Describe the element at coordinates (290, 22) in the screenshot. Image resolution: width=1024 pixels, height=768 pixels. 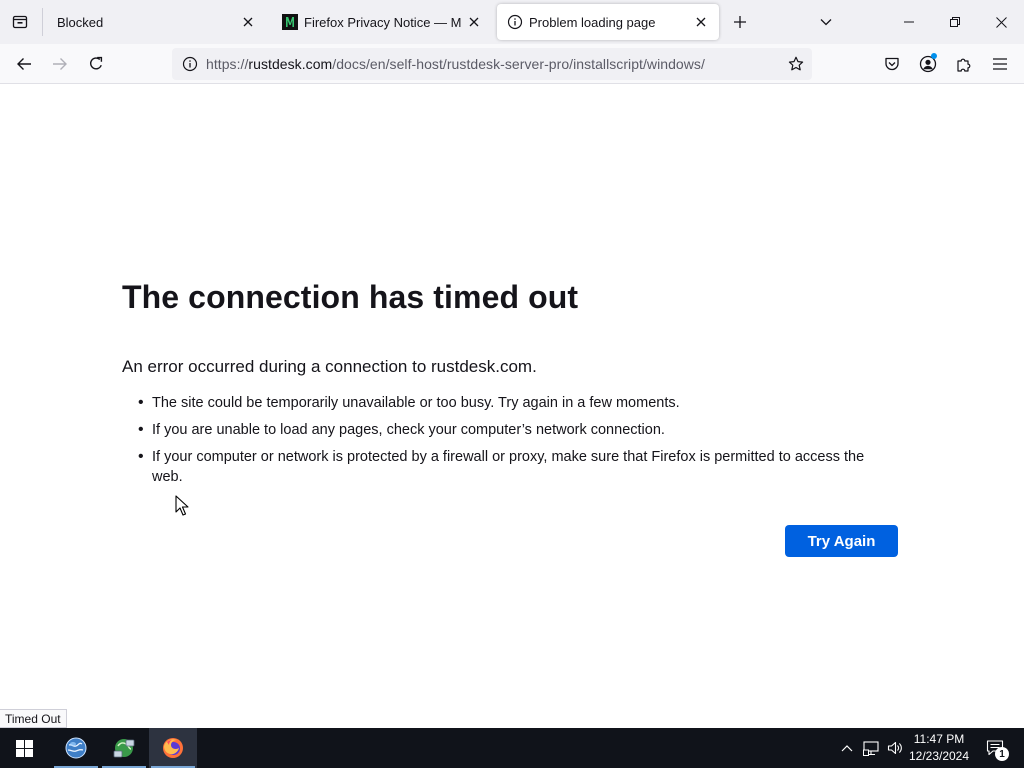
I see `mozilla-icon` at that location.